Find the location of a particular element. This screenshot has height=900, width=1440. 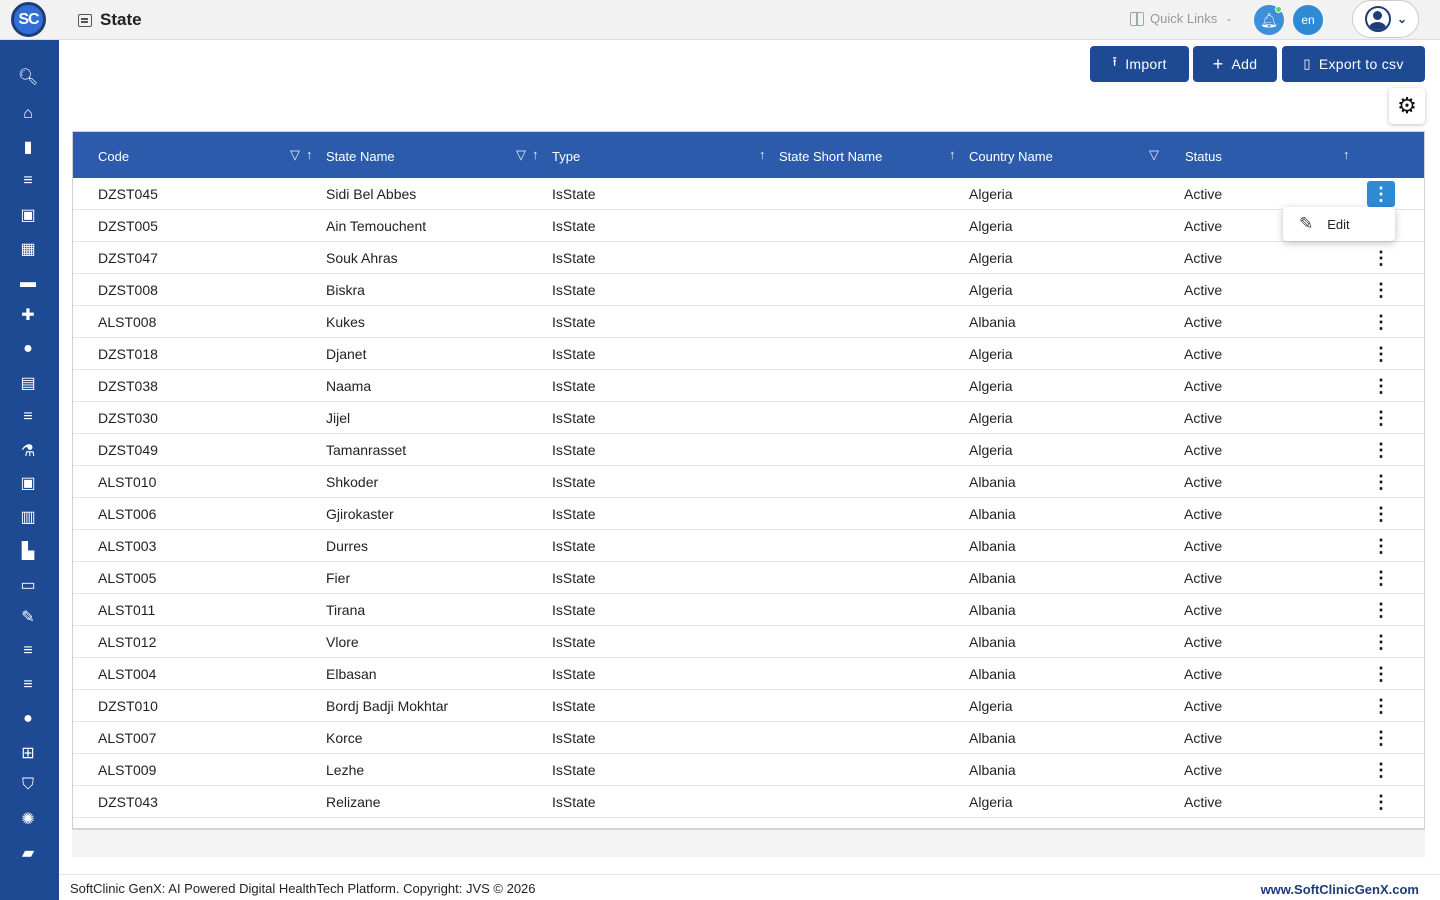

table-row: ALST006 Gjirokaster IsState Albania Active ⋮ is located at coordinates (748, 514).